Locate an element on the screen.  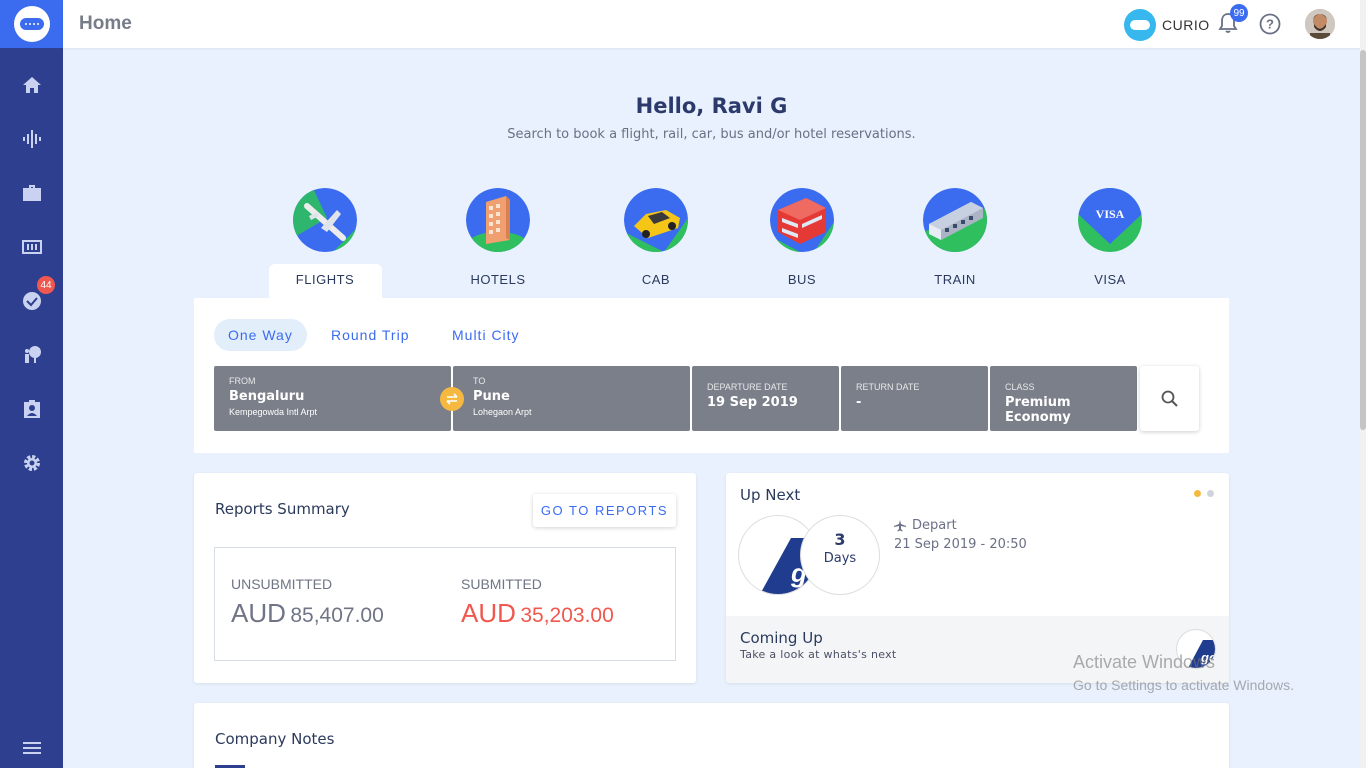
visa-icon: VISA is located at coordinates (1110, 220).